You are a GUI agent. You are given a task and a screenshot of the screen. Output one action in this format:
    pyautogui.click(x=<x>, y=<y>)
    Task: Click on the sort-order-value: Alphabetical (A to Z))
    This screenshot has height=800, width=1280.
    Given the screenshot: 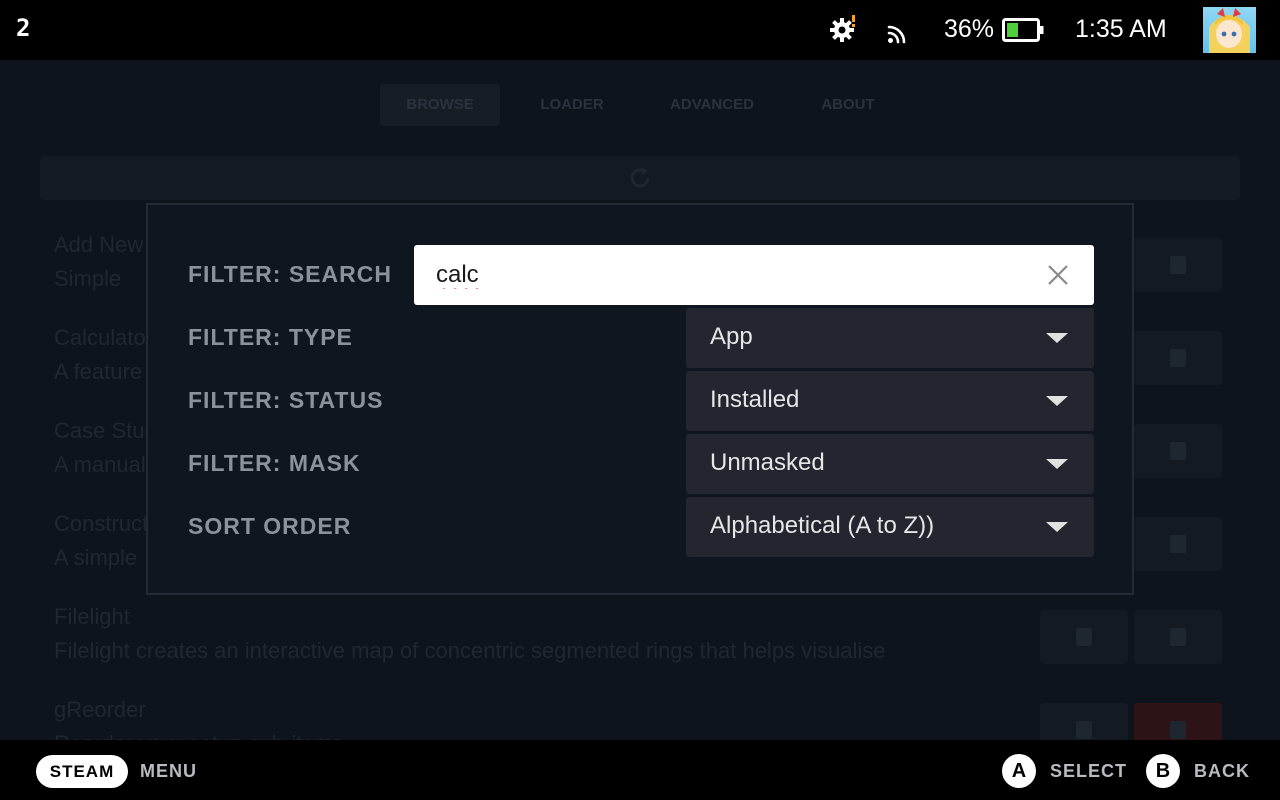 What is the action you would take?
    pyautogui.click(x=822, y=525)
    